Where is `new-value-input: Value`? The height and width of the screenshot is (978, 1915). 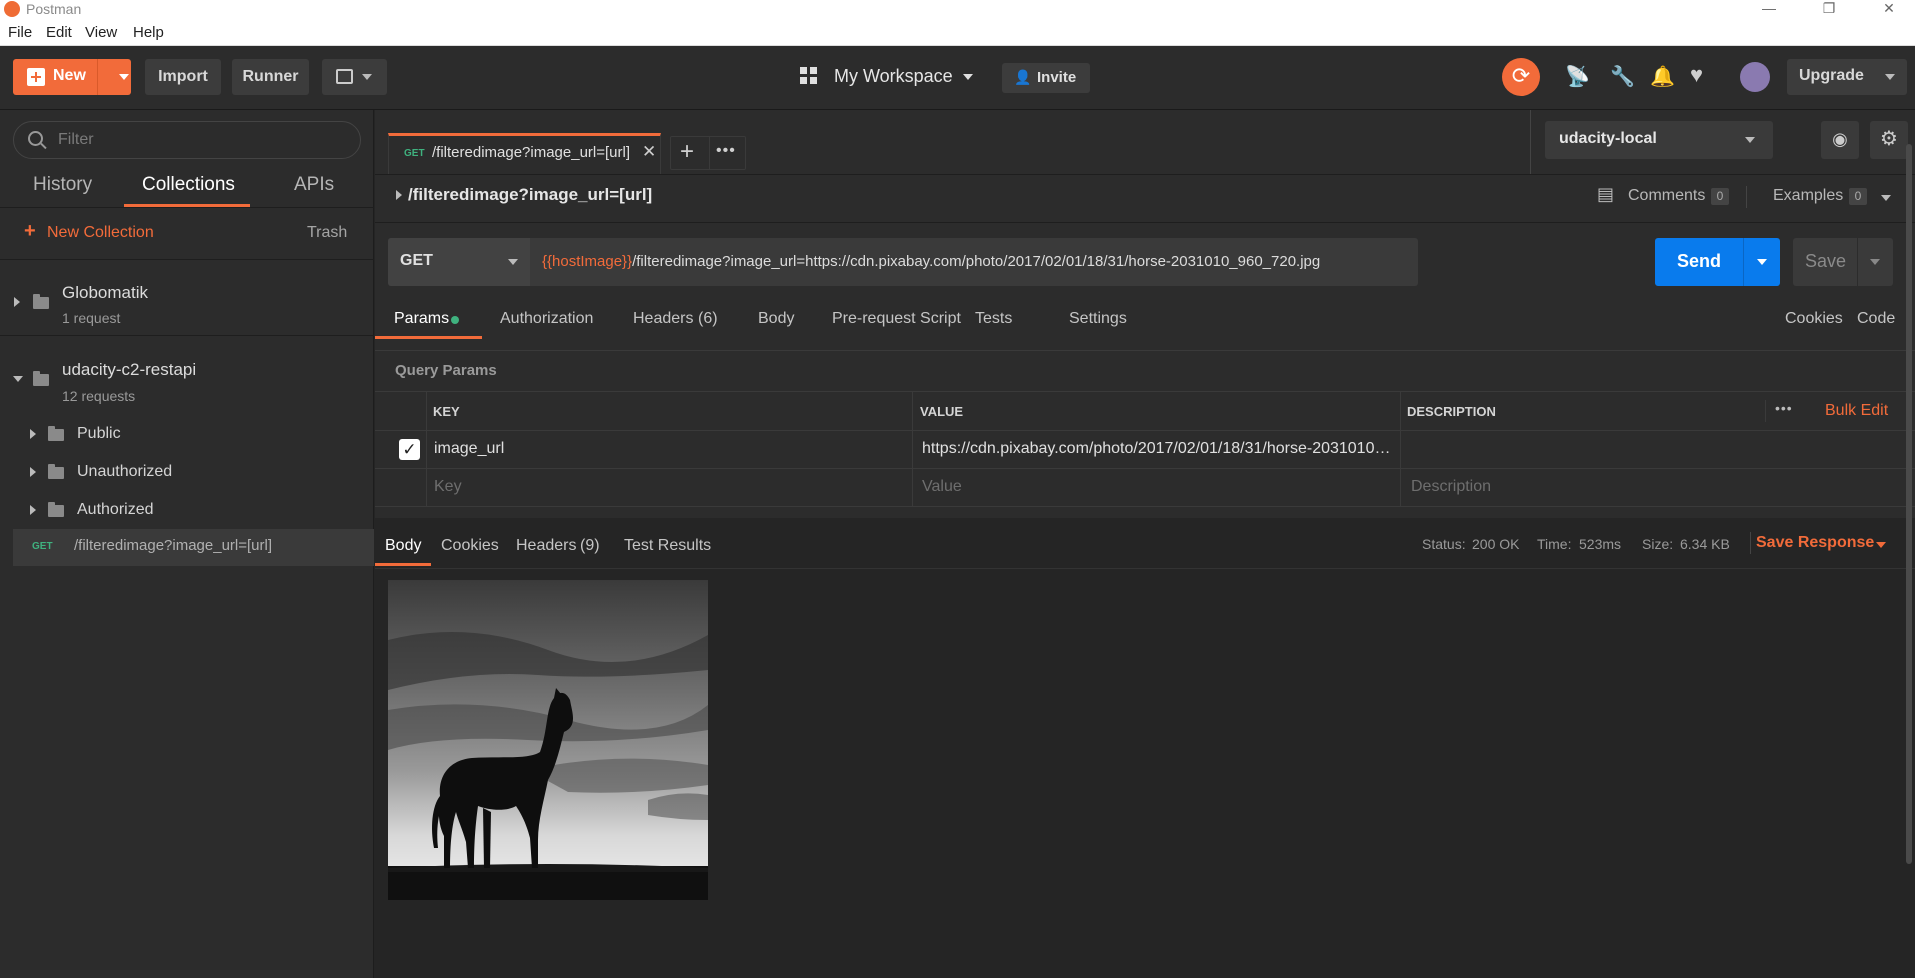
new-value-input: Value is located at coordinates (942, 487).